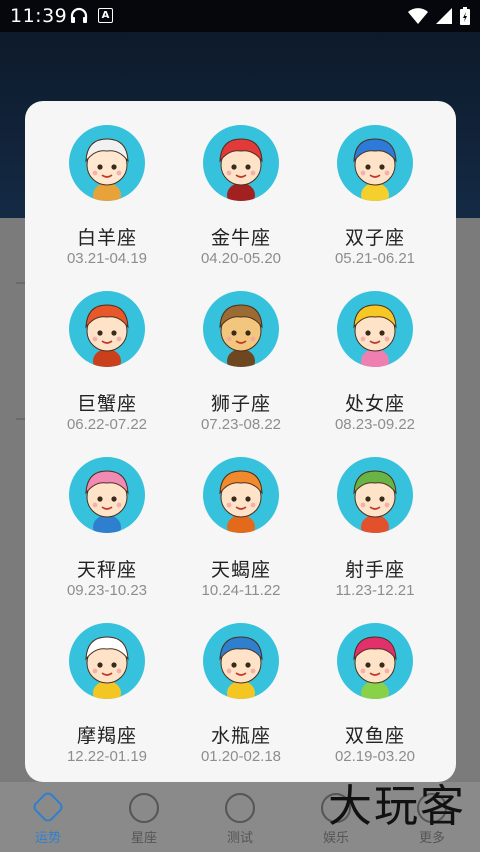 Image resolution: width=480 pixels, height=852 pixels. What do you see at coordinates (107, 495) in the screenshot?
I see `libra-cartoon-icon` at bounding box center [107, 495].